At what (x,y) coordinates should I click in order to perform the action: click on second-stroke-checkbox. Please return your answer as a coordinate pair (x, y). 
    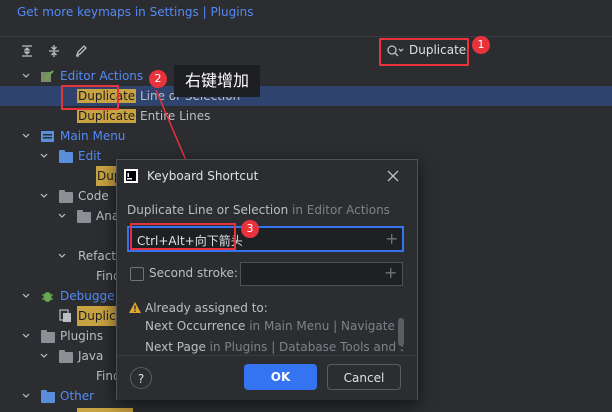
    Looking at the image, I should click on (137, 274).